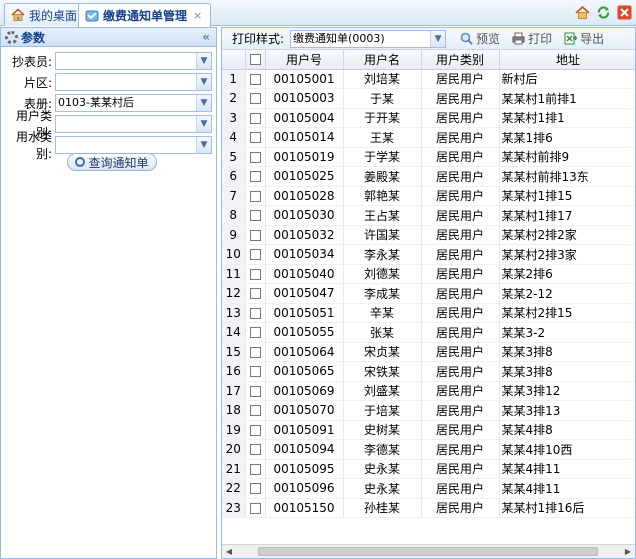 Image resolution: width=636 pixels, height=559 pixels. I want to click on column-header: 用户号, so click(304, 60).